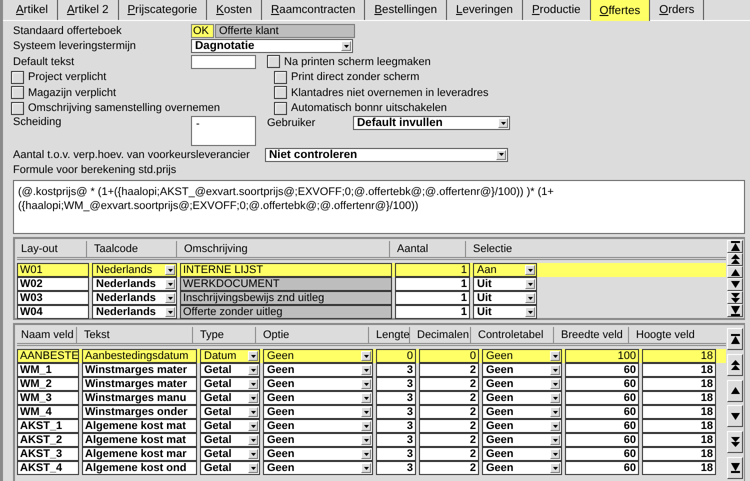 The image size is (750, 481). Describe the element at coordinates (223, 131) in the screenshot. I see `text-area: -` at that location.